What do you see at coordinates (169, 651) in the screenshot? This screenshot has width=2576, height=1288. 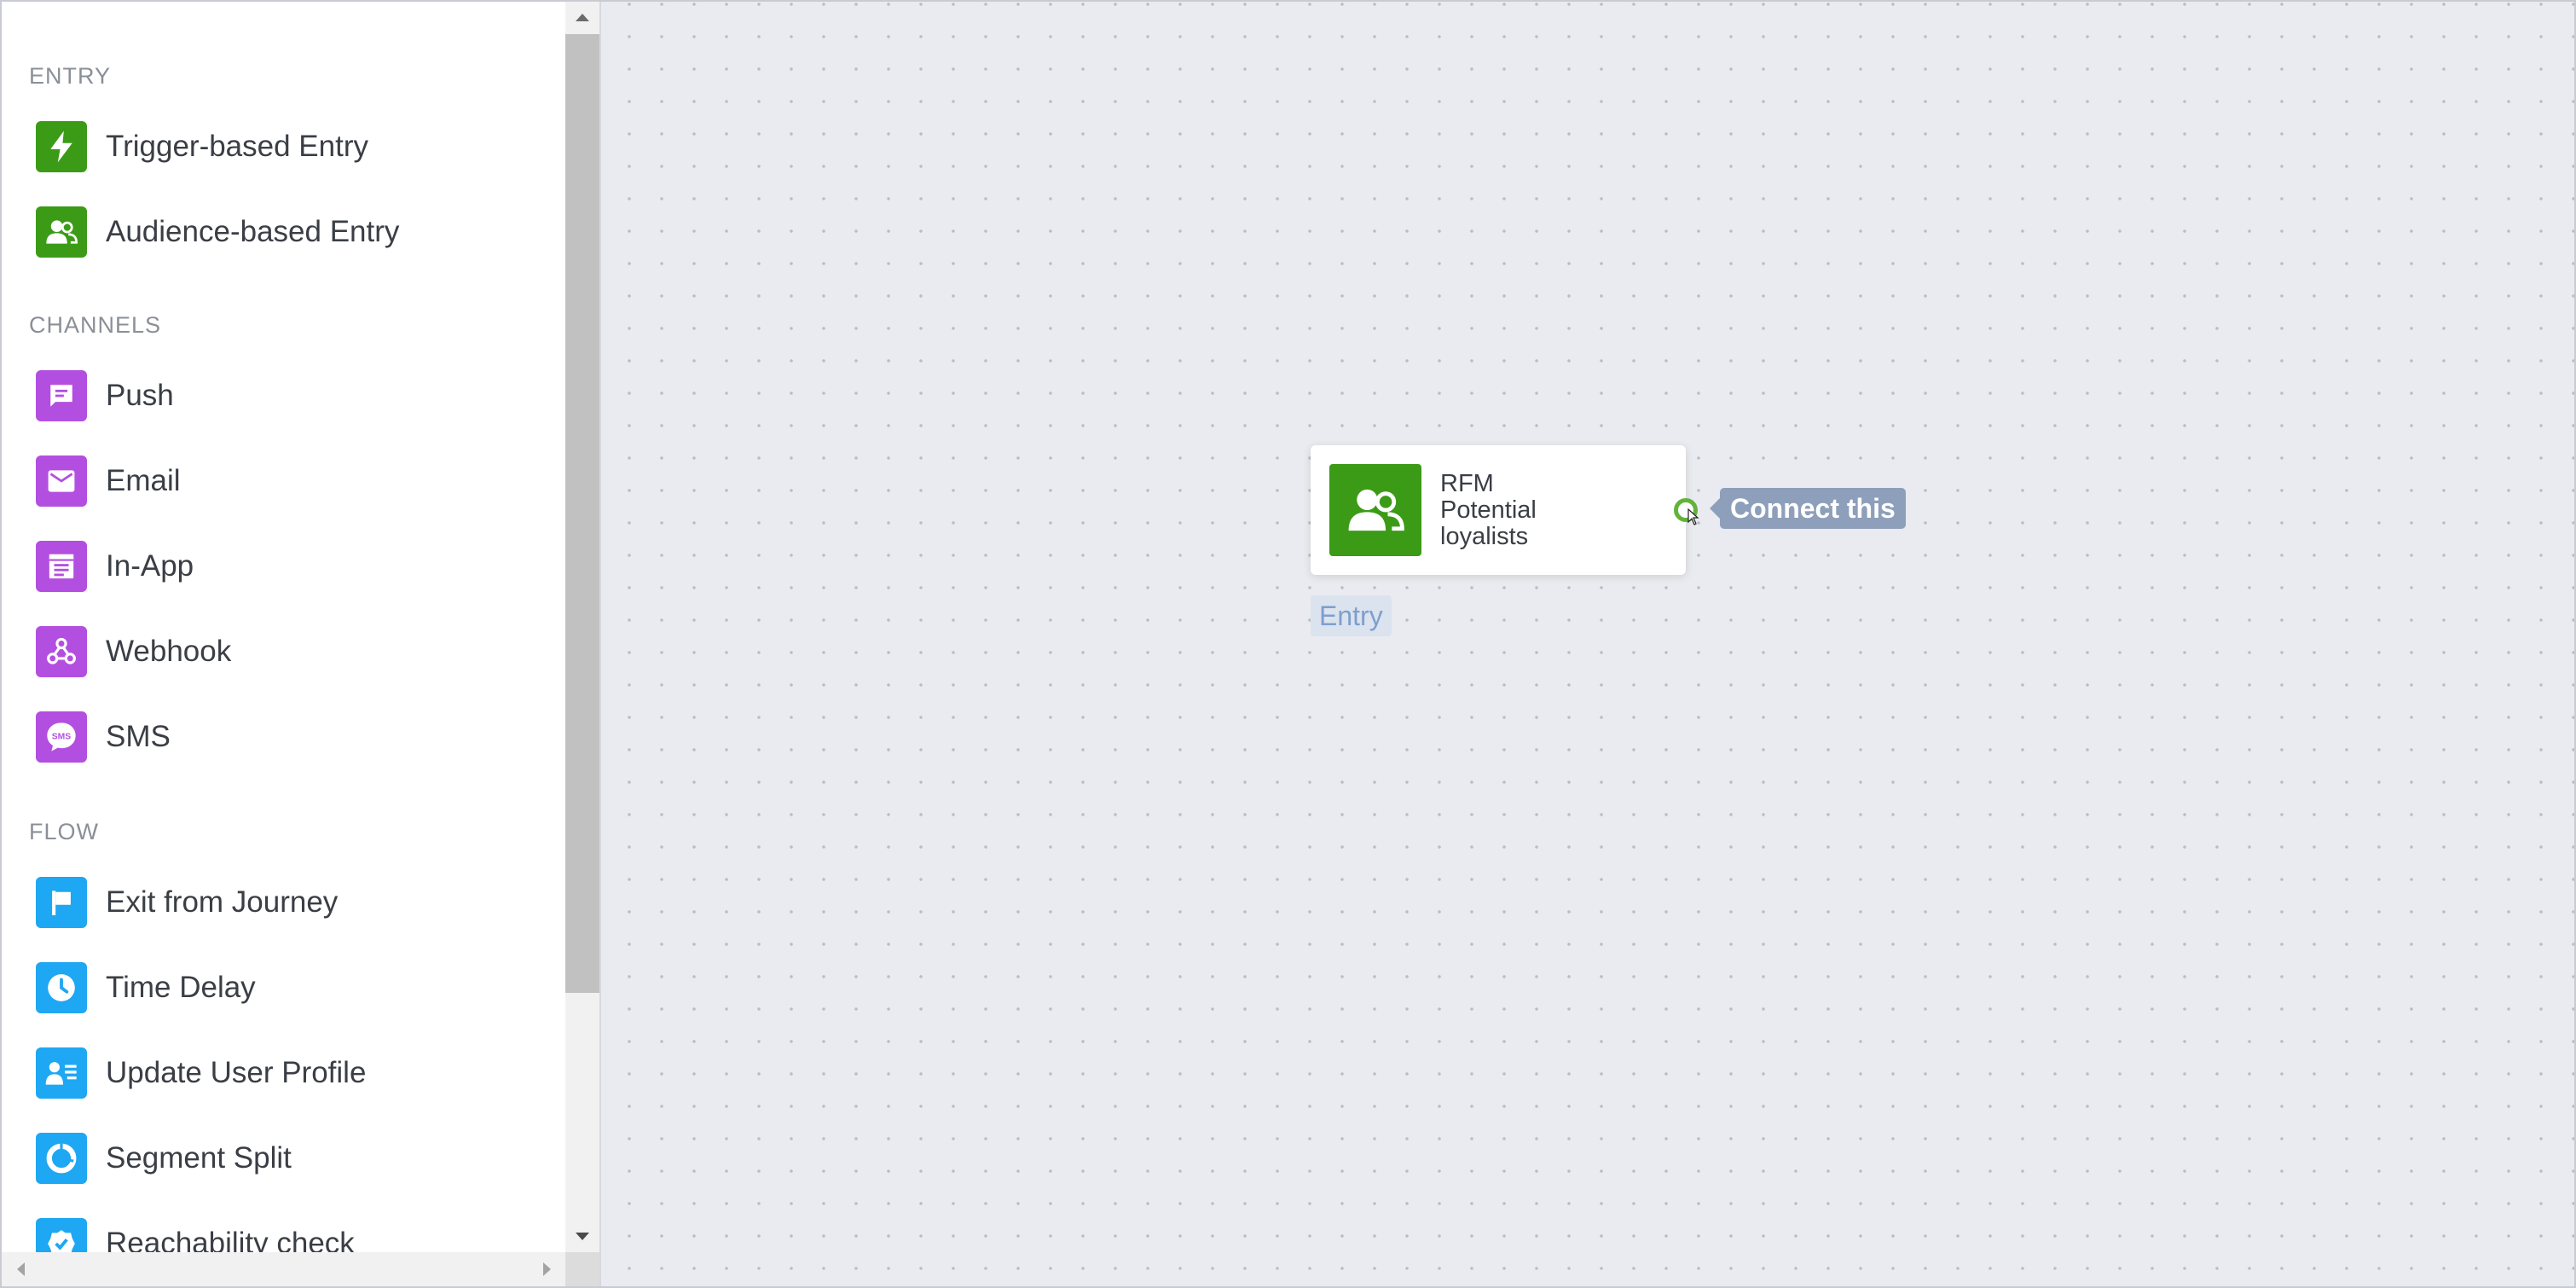 I see `palette-item-label: Webhook` at bounding box center [169, 651].